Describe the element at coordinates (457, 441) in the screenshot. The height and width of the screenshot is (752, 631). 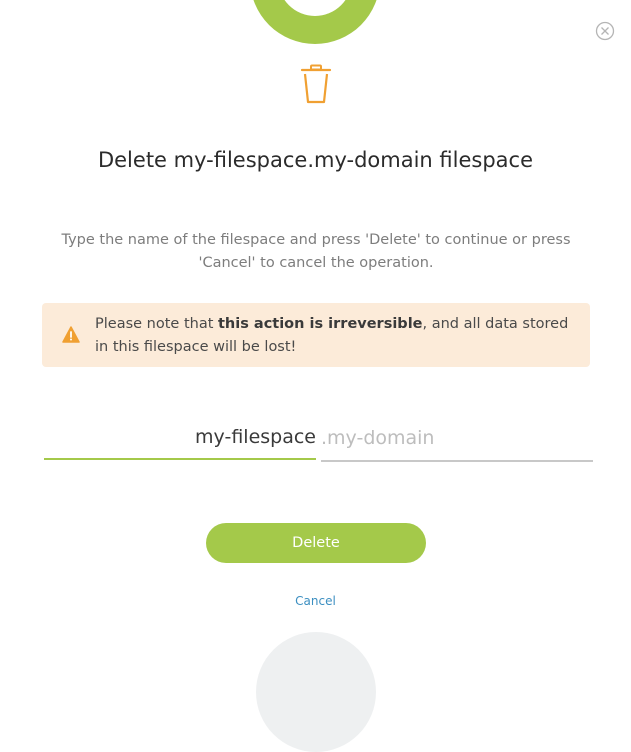
I see `domain-suffix: .my-domain` at that location.